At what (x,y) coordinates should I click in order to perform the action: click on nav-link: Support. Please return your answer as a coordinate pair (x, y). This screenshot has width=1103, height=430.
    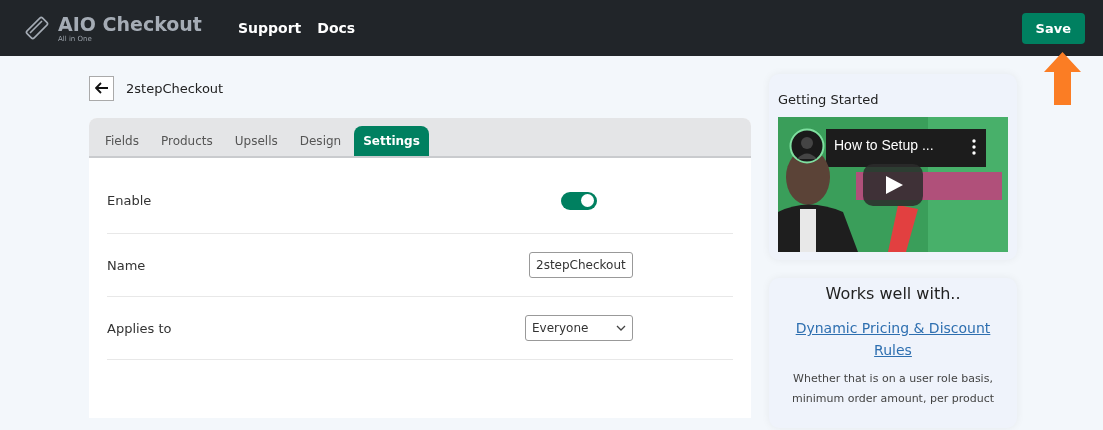
    Looking at the image, I should click on (270, 28).